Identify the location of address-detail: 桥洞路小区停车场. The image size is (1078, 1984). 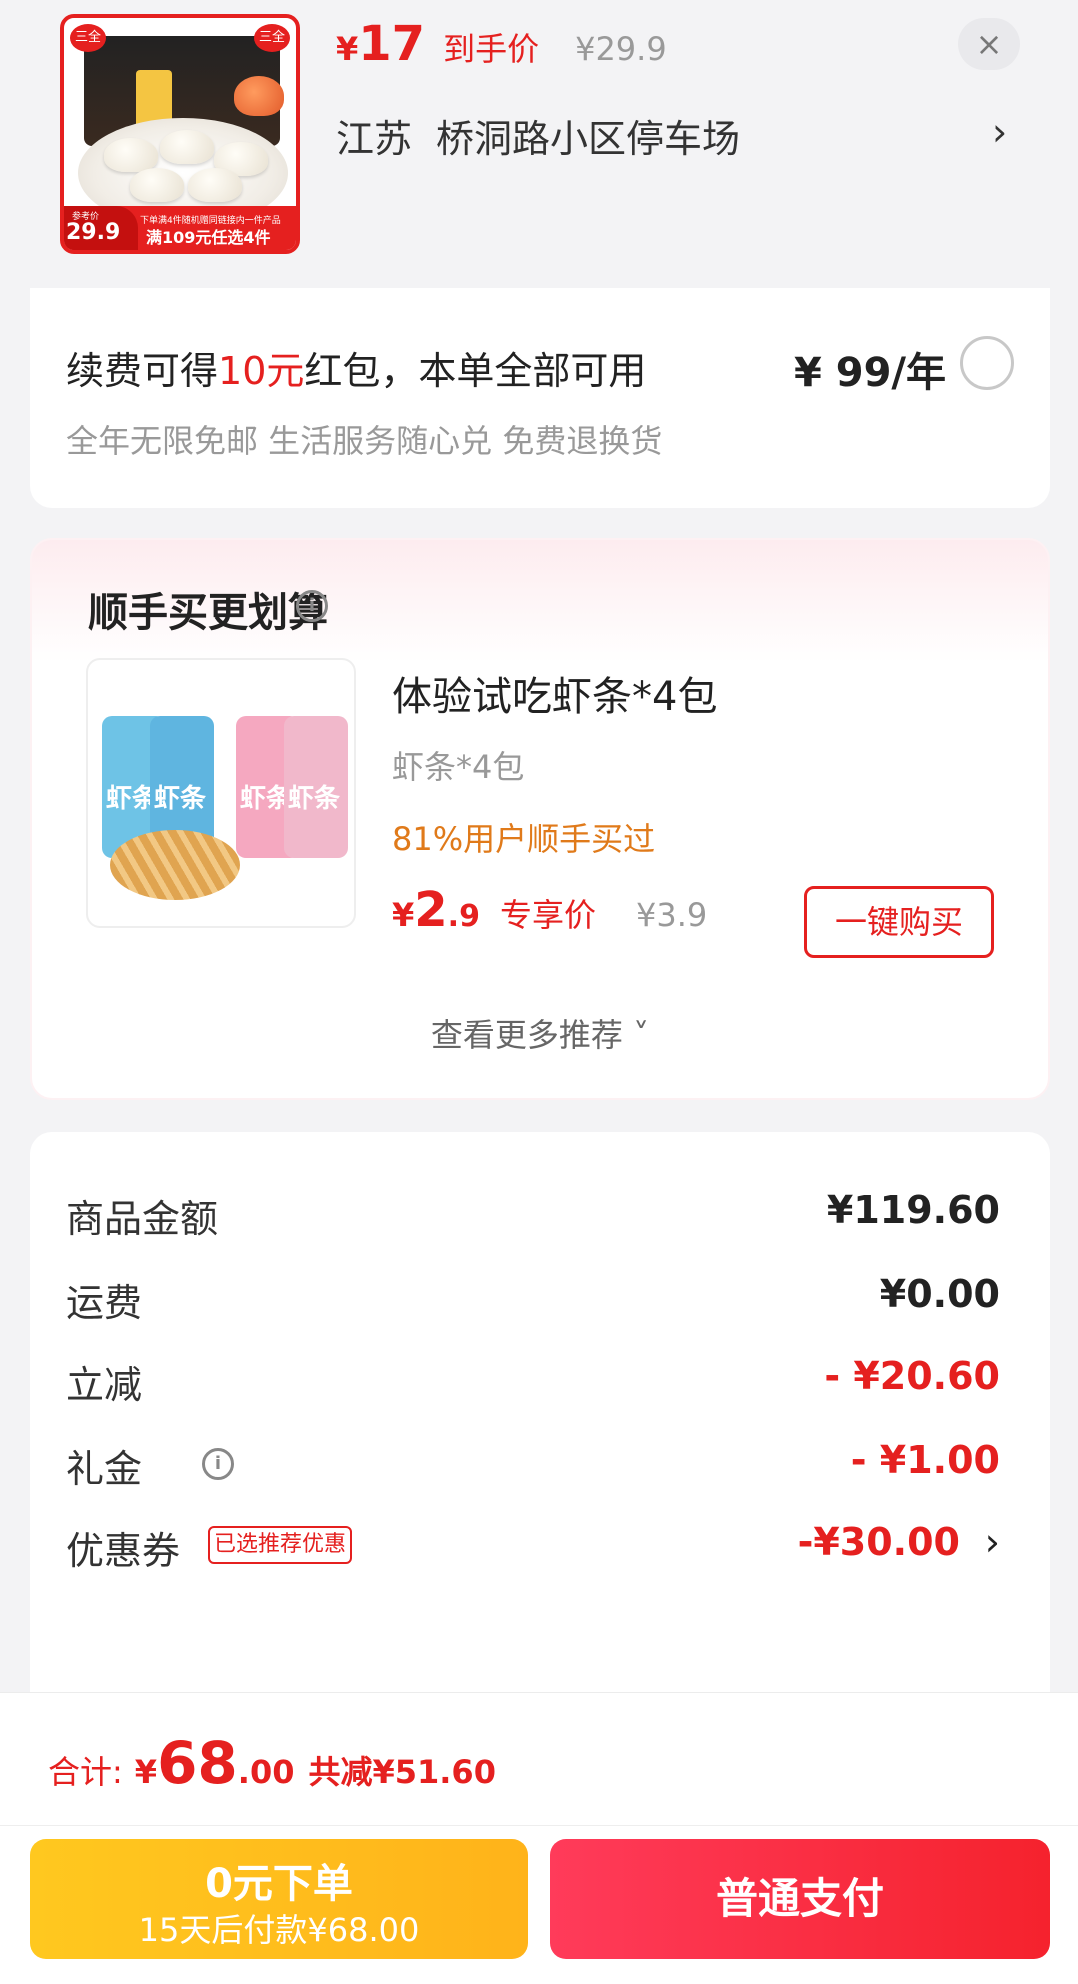
(588, 139).